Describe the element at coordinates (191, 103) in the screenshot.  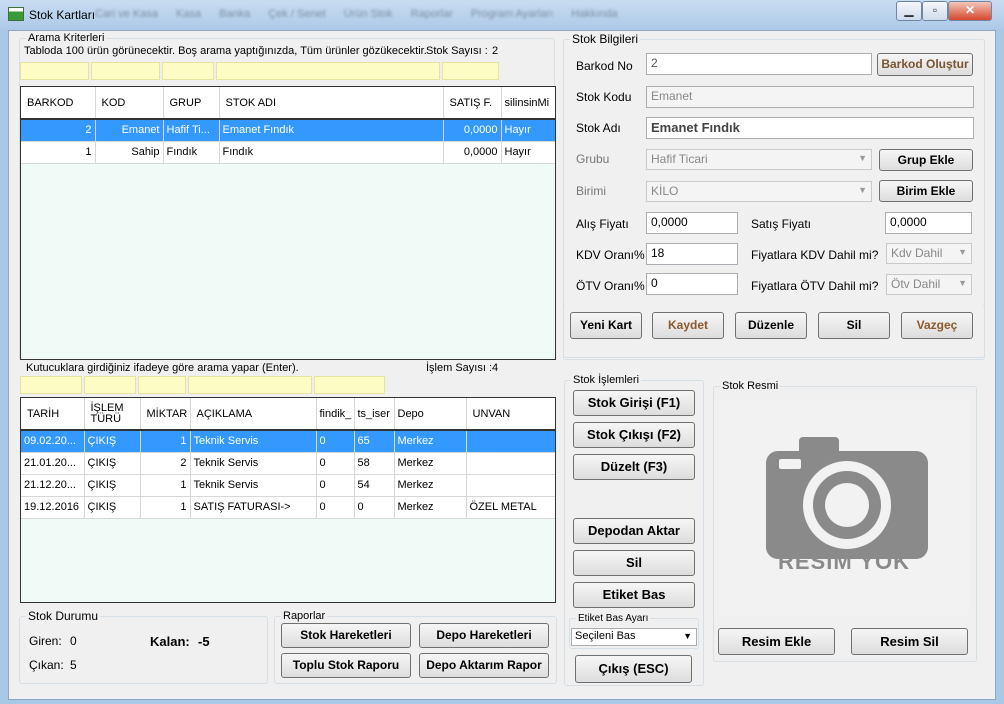
I see `col-header: GRUP` at that location.